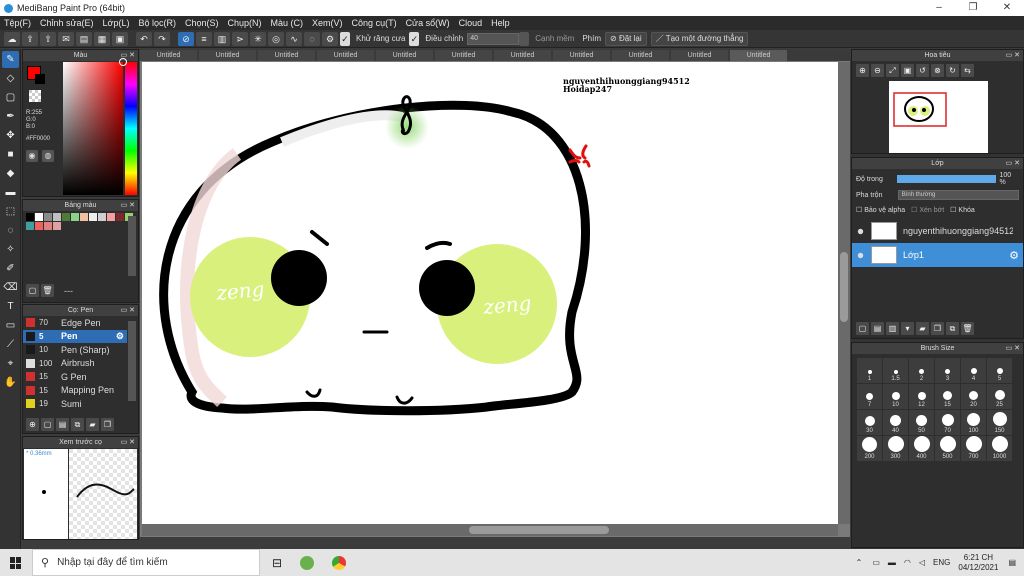 Image resolution: width=1024 pixels, height=576 pixels. What do you see at coordinates (952, 70) in the screenshot?
I see `rotate-right-icon: ↻` at bounding box center [952, 70].